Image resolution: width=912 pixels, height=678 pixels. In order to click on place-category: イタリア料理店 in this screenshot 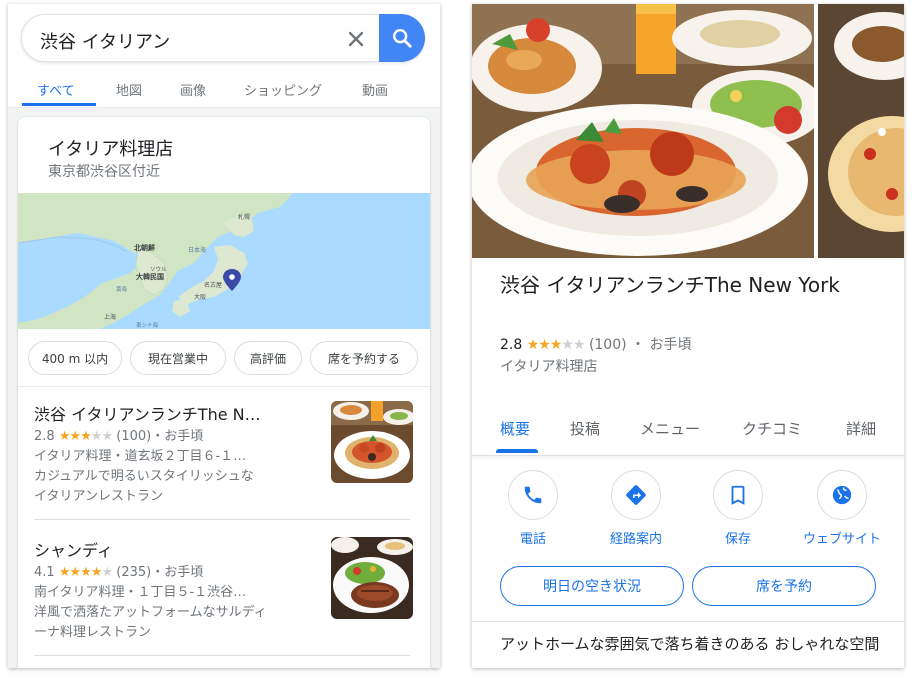, I will do `click(549, 367)`.